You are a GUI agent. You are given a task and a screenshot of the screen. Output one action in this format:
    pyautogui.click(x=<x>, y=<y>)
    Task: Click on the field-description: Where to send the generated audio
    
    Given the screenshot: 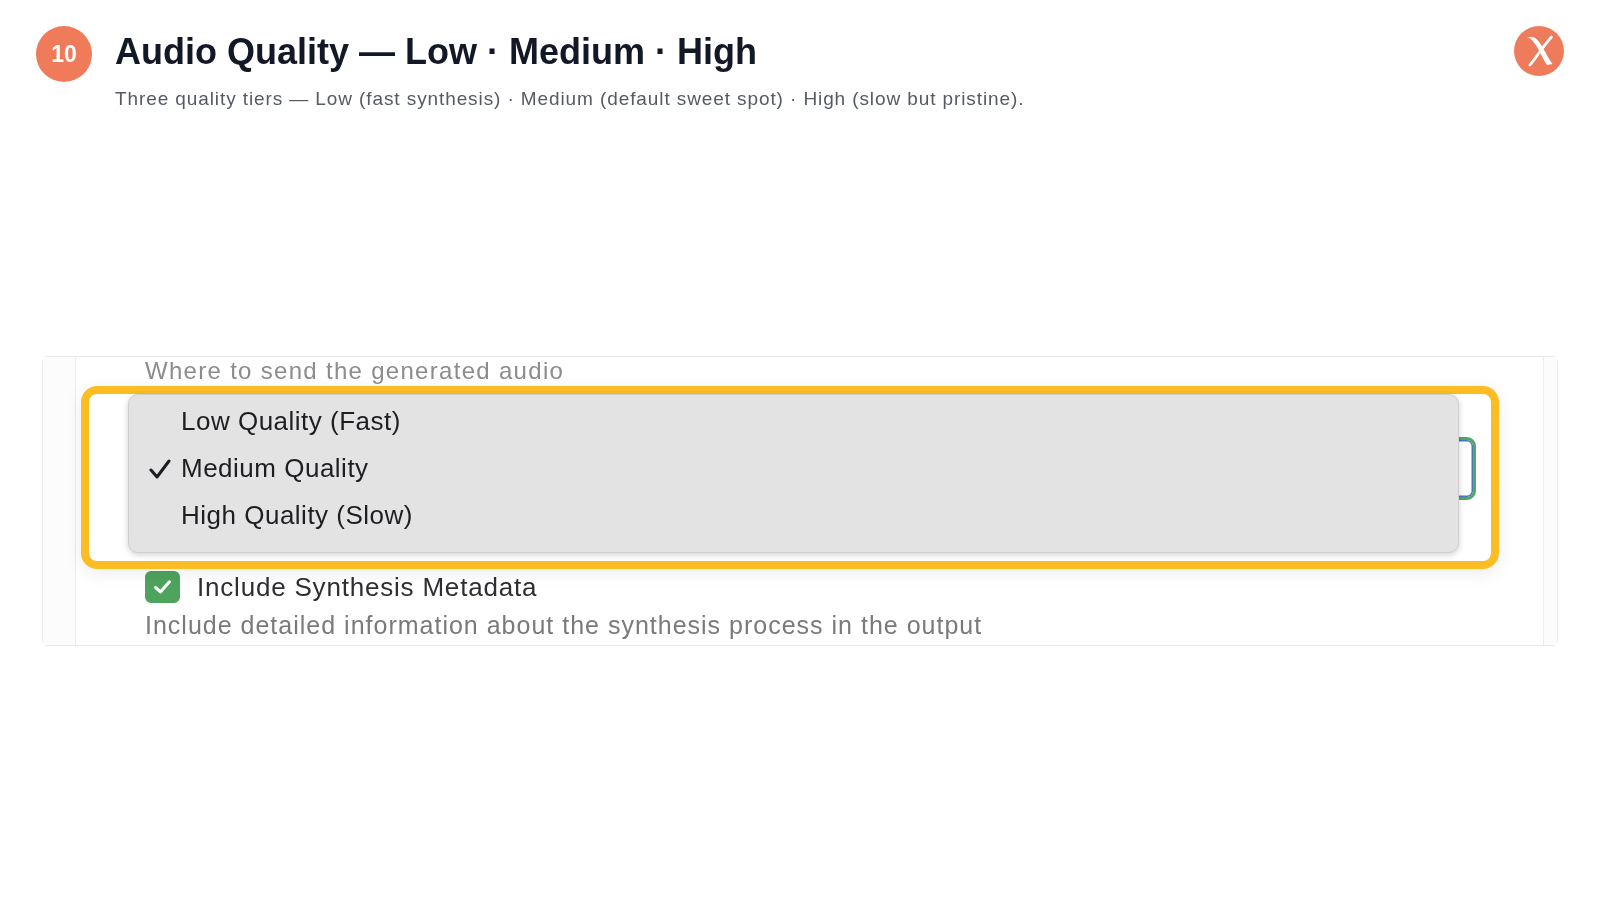 What is the action you would take?
    pyautogui.click(x=355, y=371)
    